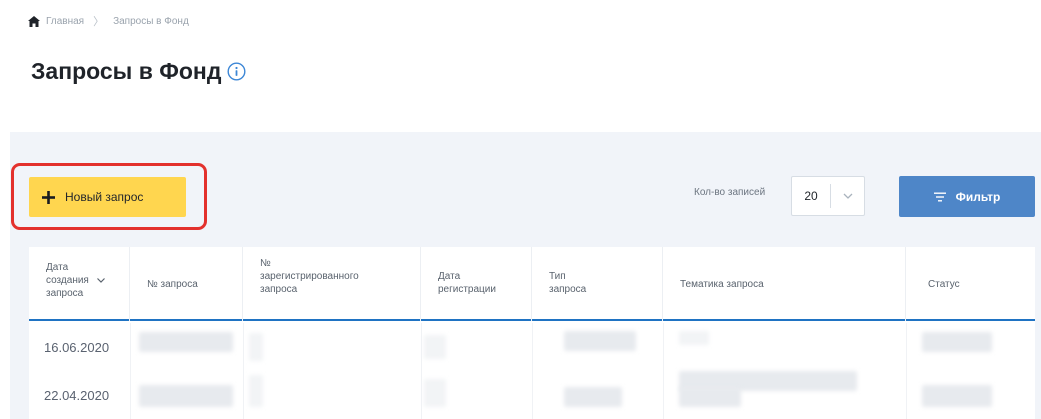  I want to click on breadcrumb-current: Запросы в Фонд, so click(151, 21).